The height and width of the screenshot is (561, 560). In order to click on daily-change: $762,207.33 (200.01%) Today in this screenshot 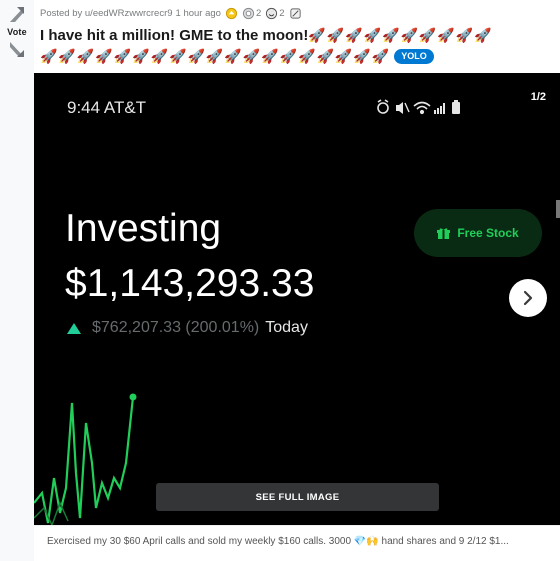, I will do `click(187, 328)`.